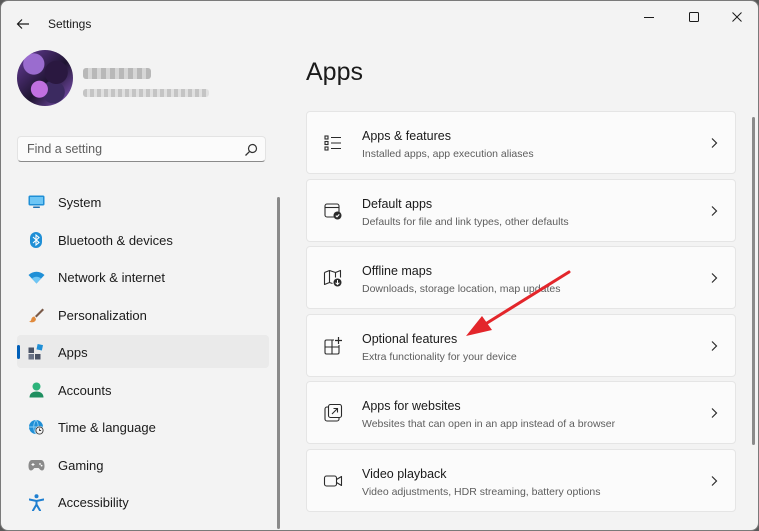 The image size is (759, 531). I want to click on sidebar-item-label: Network & internet, so click(111, 277).